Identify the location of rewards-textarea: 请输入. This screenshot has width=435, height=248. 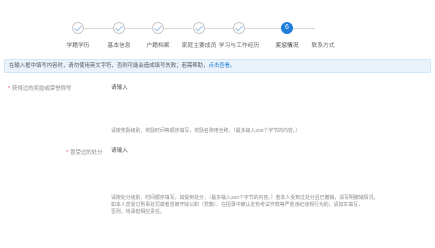
(119, 87).